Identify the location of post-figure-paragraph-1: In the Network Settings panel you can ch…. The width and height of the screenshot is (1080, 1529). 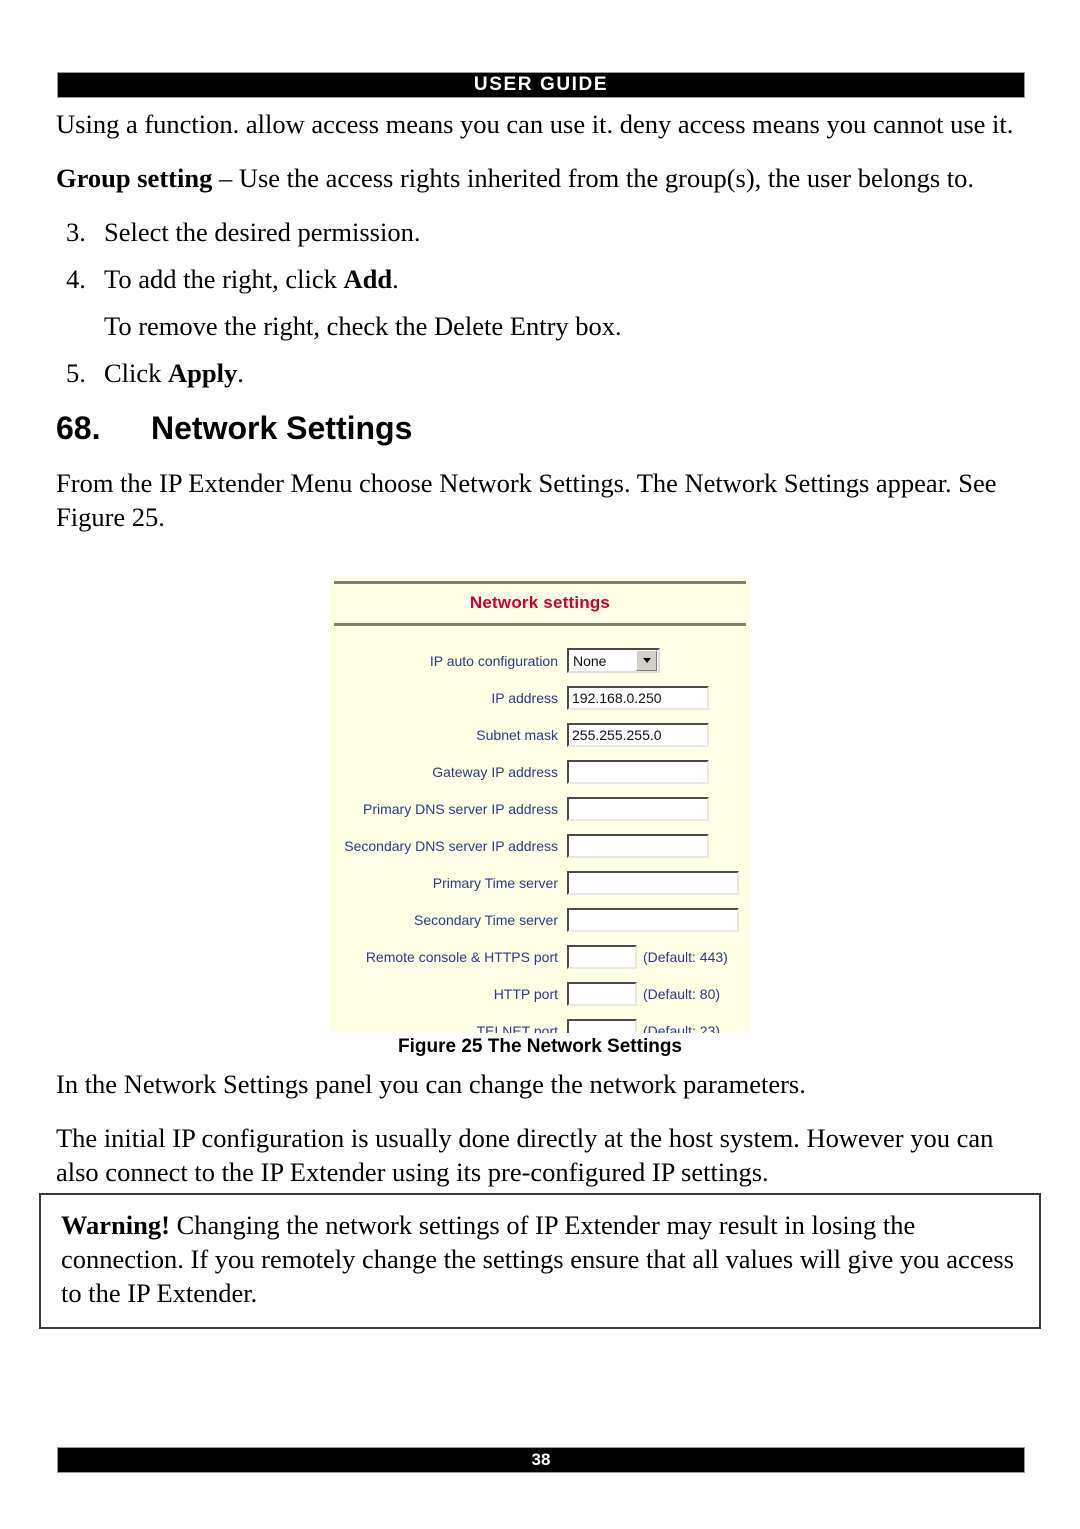
(431, 1084).